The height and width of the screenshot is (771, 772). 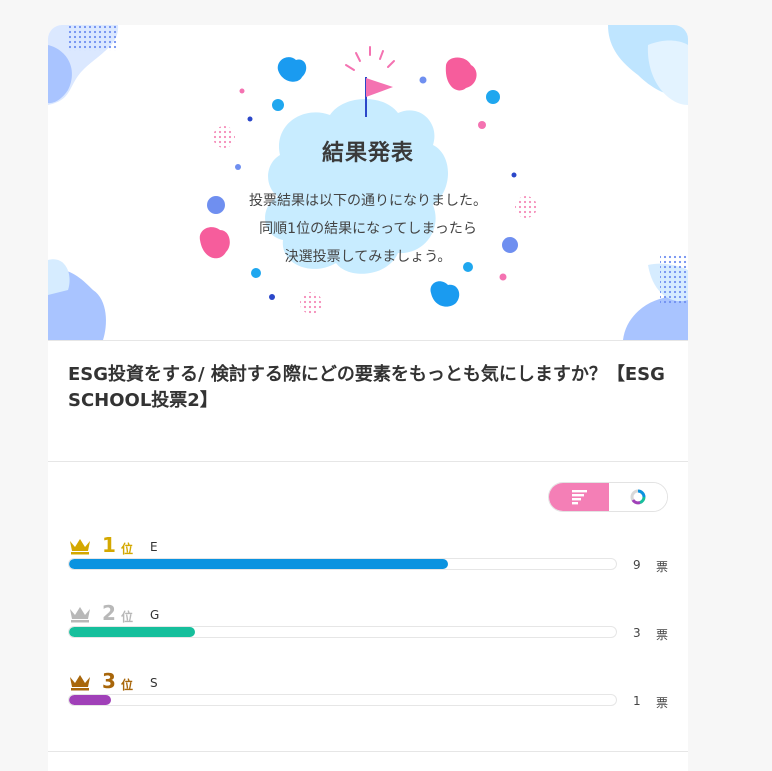 What do you see at coordinates (154, 547) in the screenshot?
I see `option-name: E` at bounding box center [154, 547].